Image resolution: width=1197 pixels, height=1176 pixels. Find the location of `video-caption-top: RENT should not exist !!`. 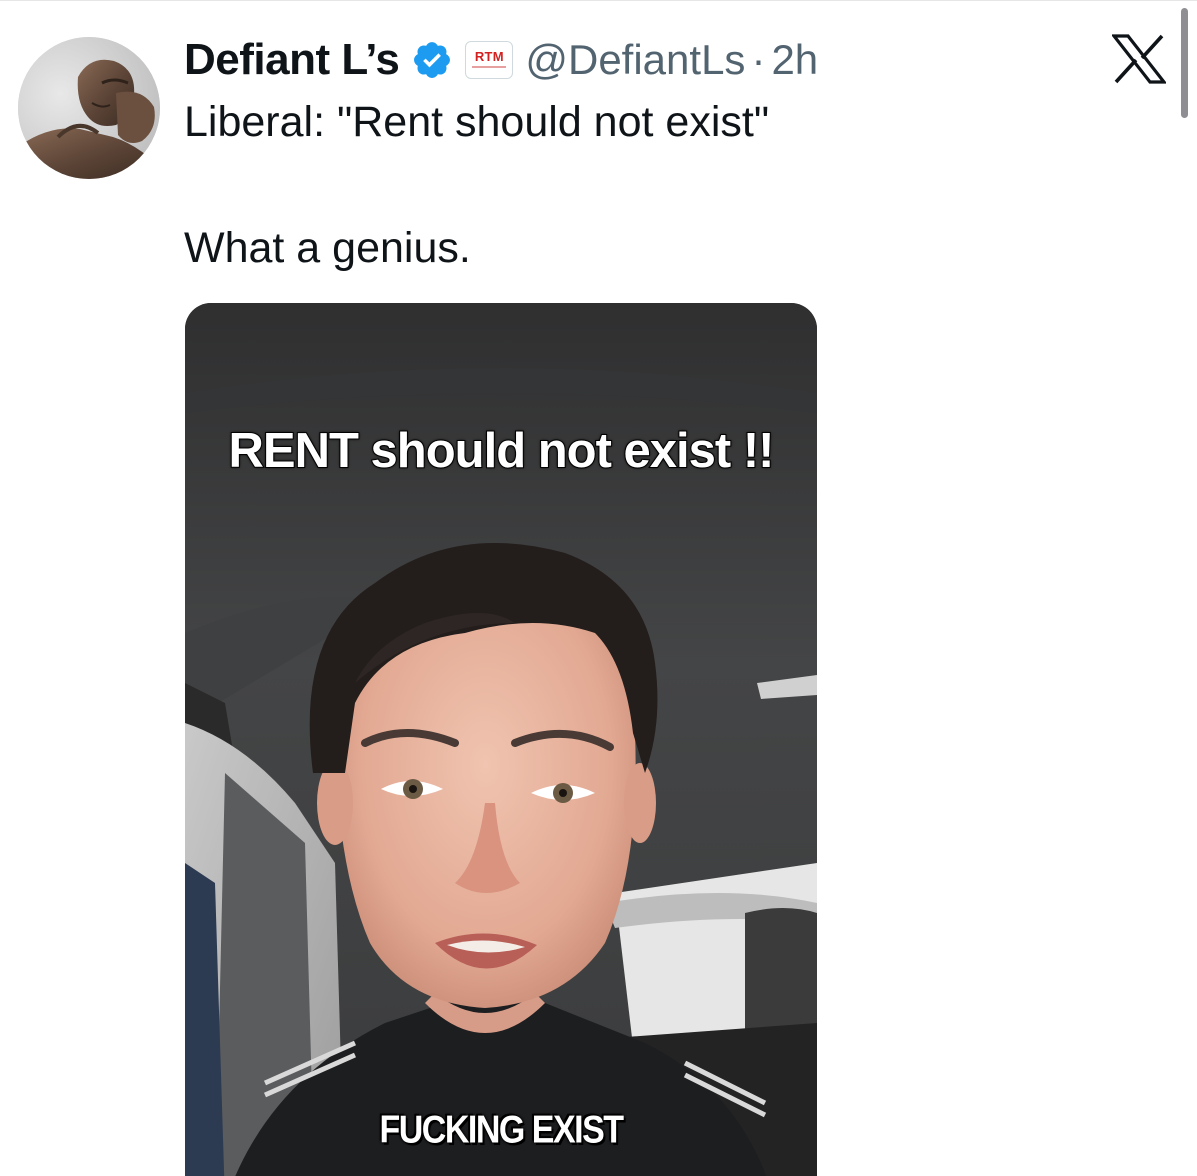

video-caption-top: RENT should not exist !! is located at coordinates (502, 451).